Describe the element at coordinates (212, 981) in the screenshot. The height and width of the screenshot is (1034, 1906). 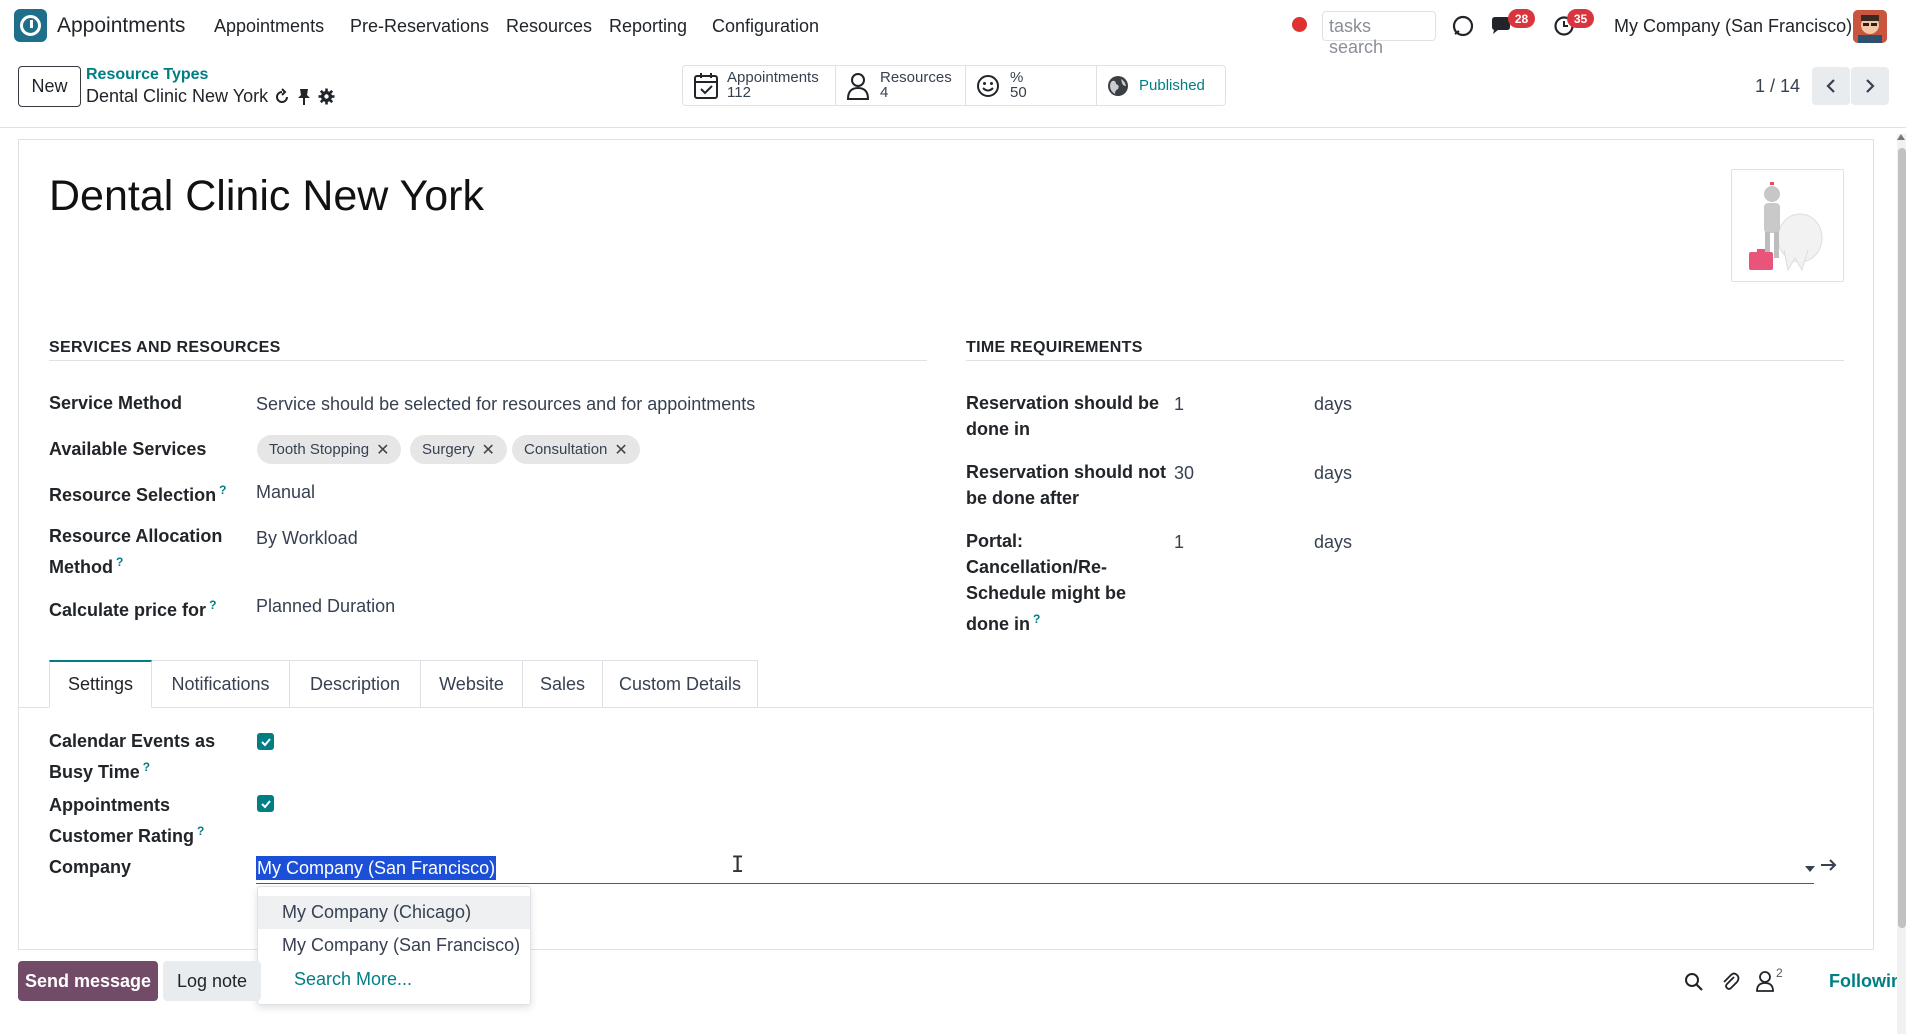
I see `log-note-button: Log note` at that location.